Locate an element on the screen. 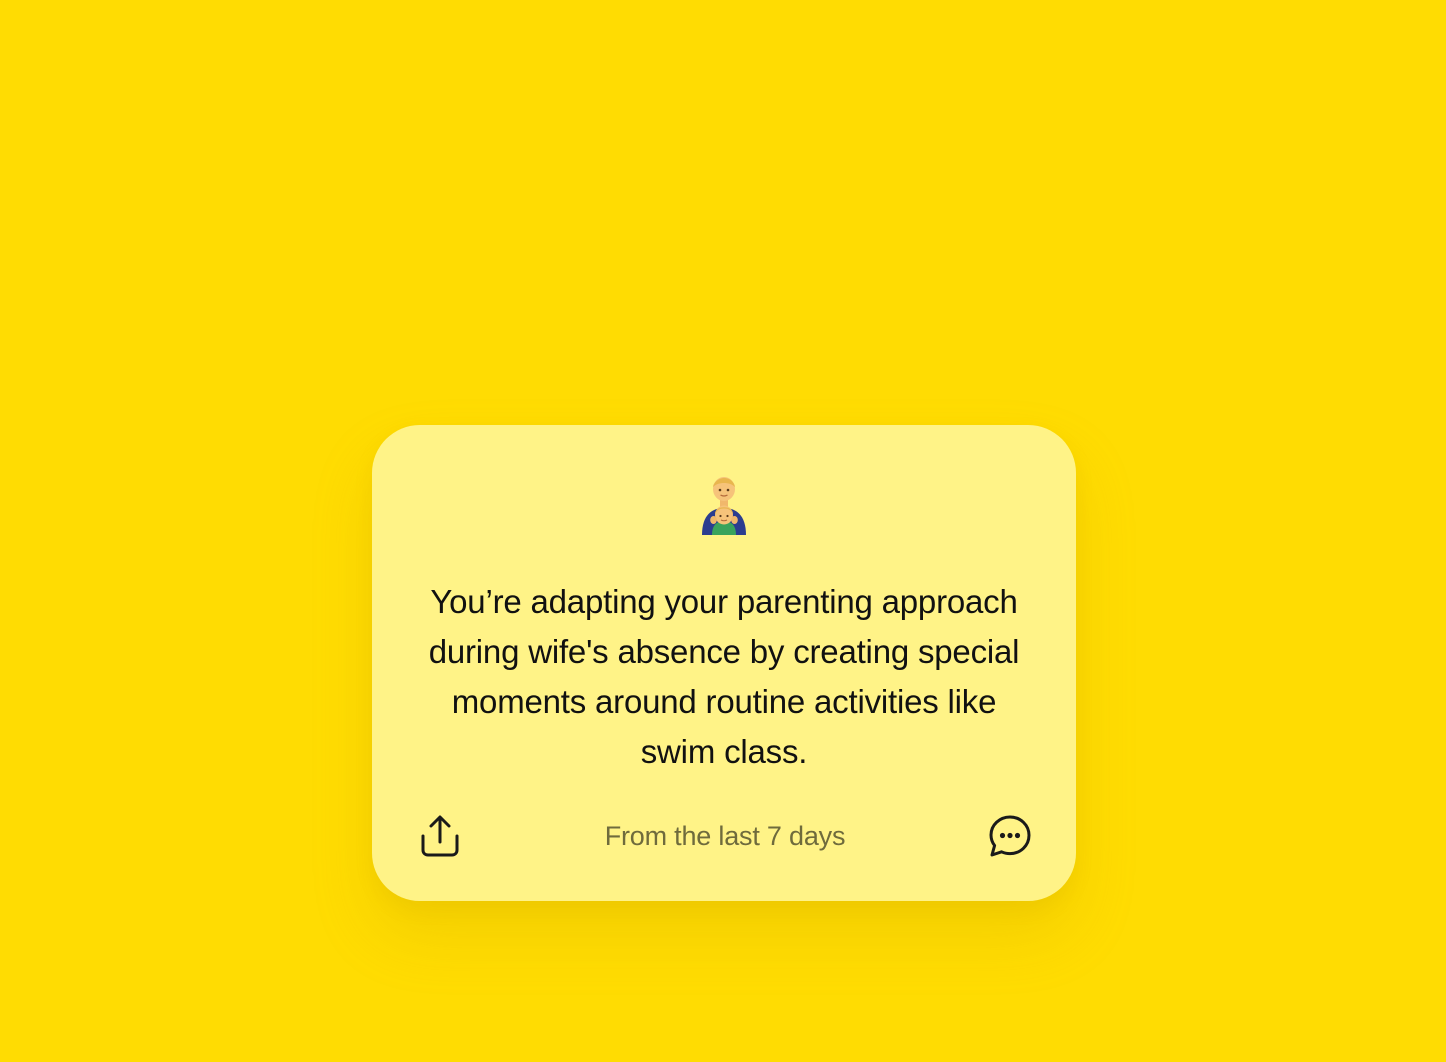  parent-with-child-emoji-icon is located at coordinates (724, 510).